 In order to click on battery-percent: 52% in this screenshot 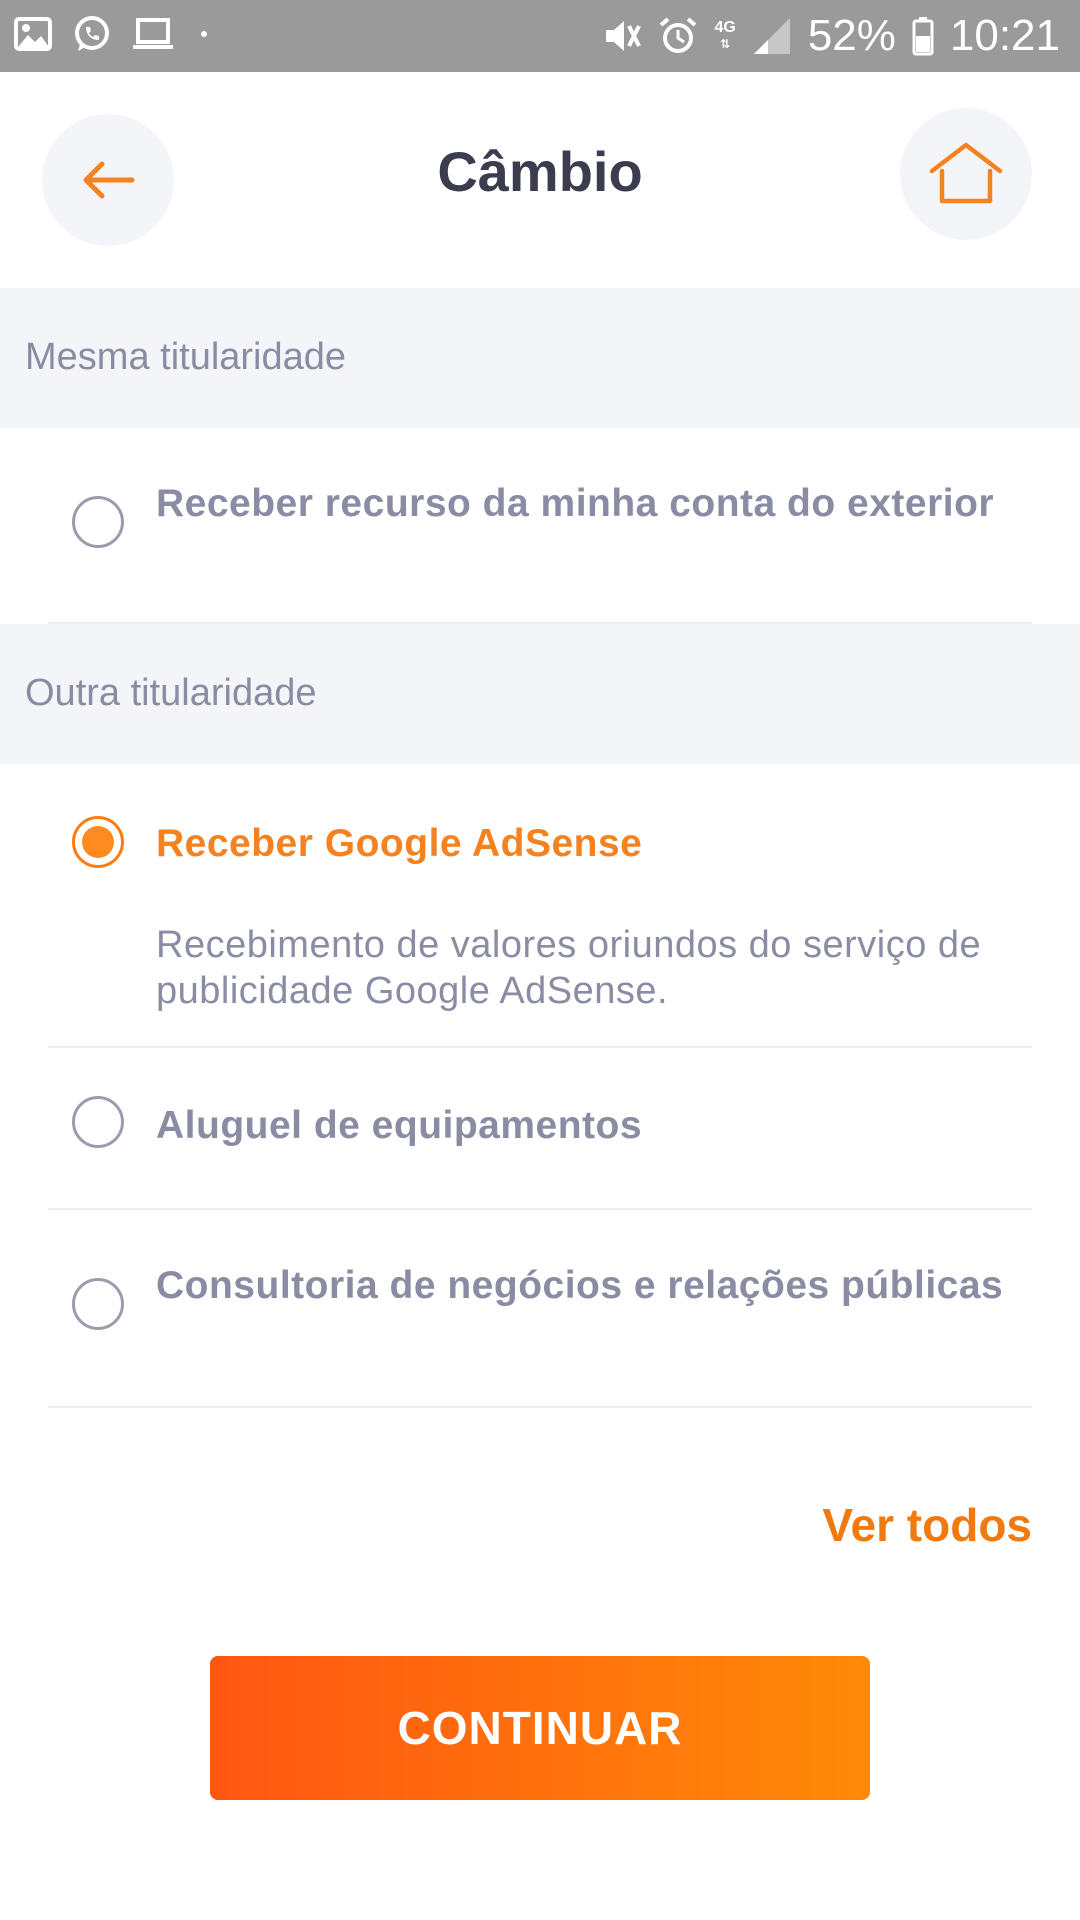, I will do `click(851, 35)`.